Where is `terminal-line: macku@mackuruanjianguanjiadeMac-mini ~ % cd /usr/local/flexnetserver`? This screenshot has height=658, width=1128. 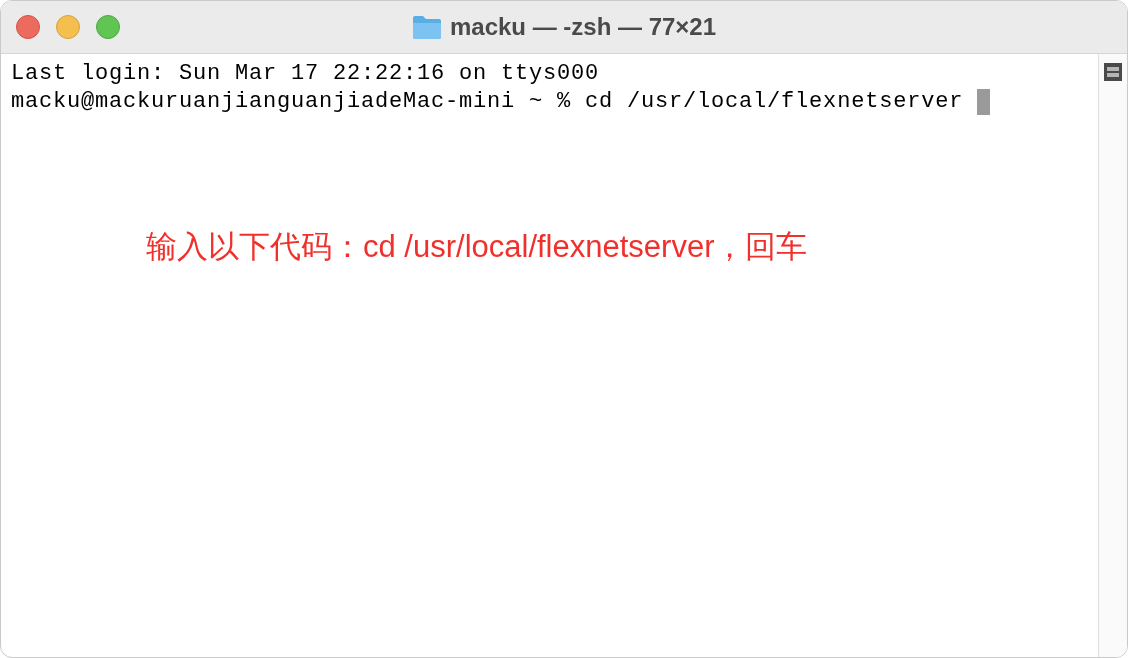 terminal-line: macku@mackuruanjianguanjiadeMac-mini ~ % cd /usr/local/flexnetserver is located at coordinates (487, 102).